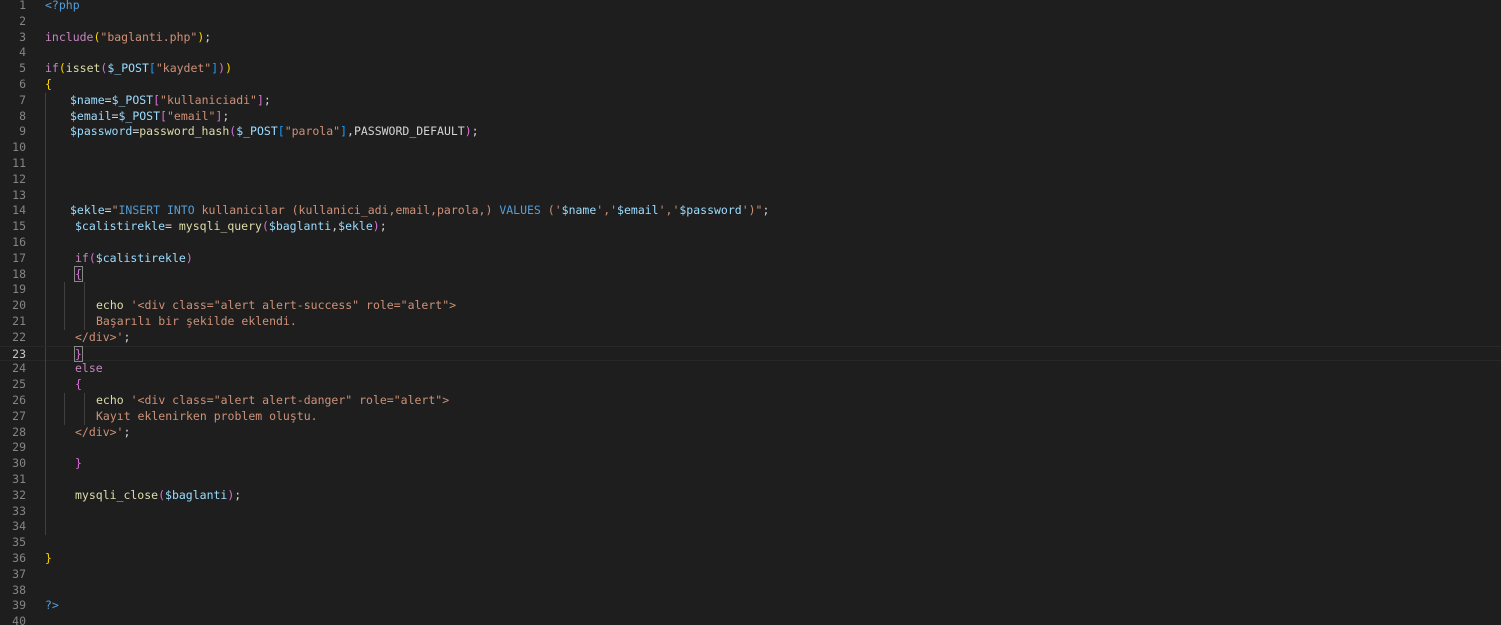 Image resolution: width=1501 pixels, height=625 pixels. I want to click on code-token: $ekle, so click(87, 210).